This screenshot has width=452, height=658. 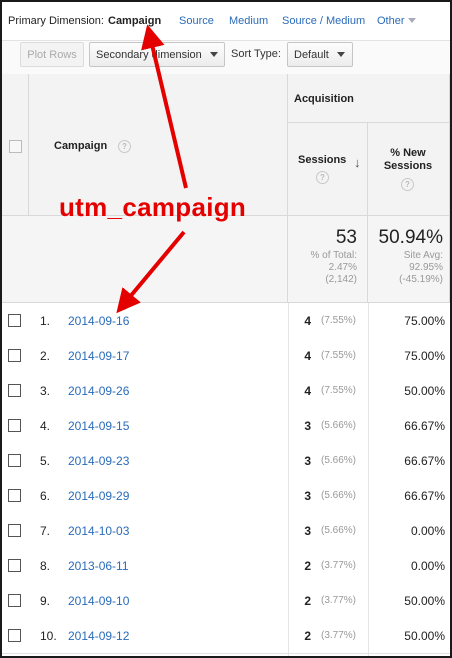 I want to click on campaign-link: 2014-09-12, so click(x=98, y=636).